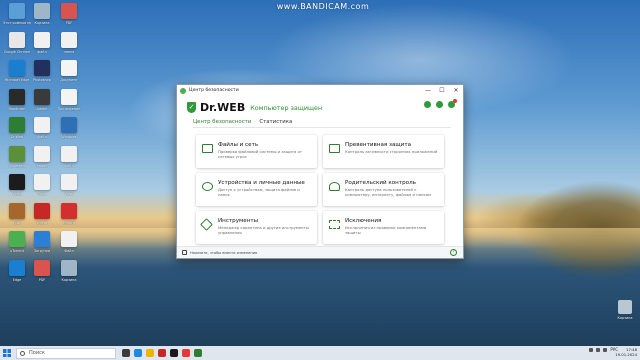 The width and height of the screenshot is (640, 360). Describe the element at coordinates (206, 224) in the screenshot. I see `tools-icon` at that location.